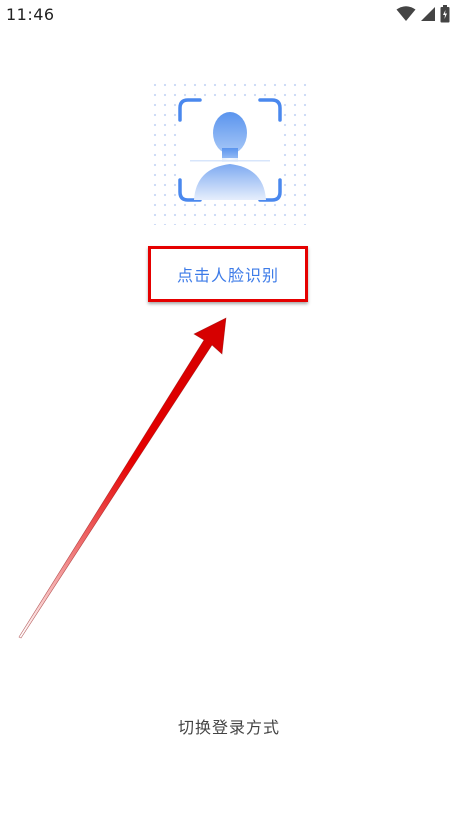 This screenshot has height=820, width=458. I want to click on face-recognition-button: 点击人脸识别, so click(228, 274).